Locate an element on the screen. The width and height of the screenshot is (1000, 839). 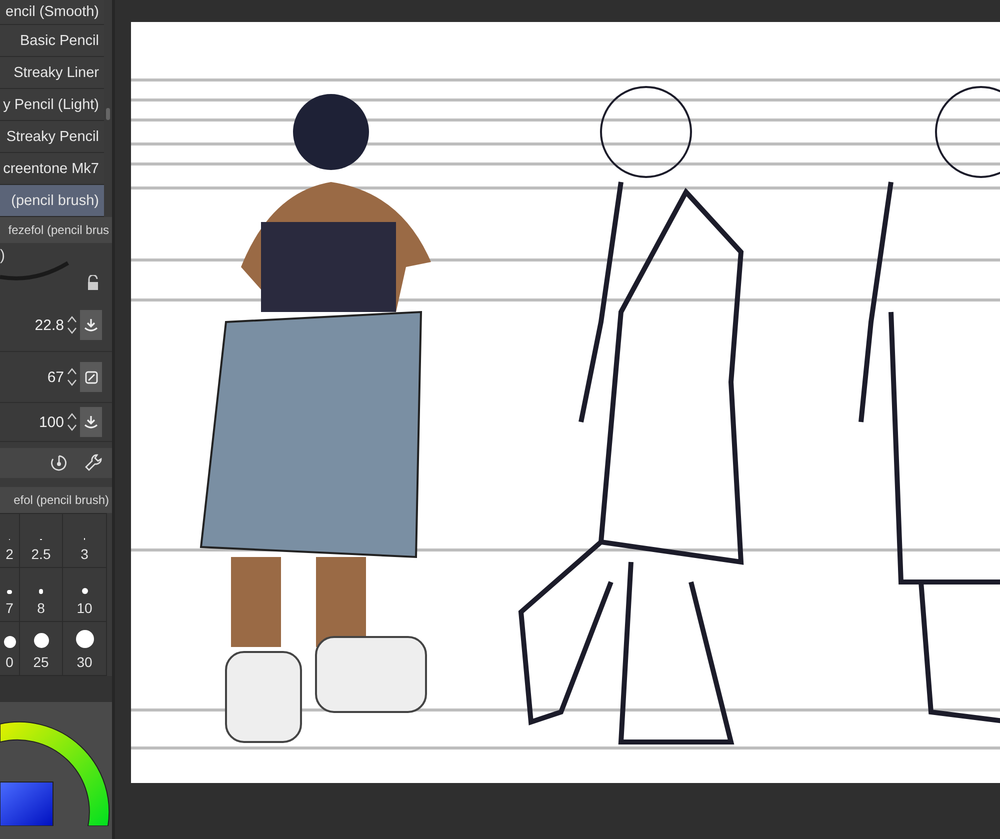
panel-title: efol (pencil brush) is located at coordinates (56, 500).